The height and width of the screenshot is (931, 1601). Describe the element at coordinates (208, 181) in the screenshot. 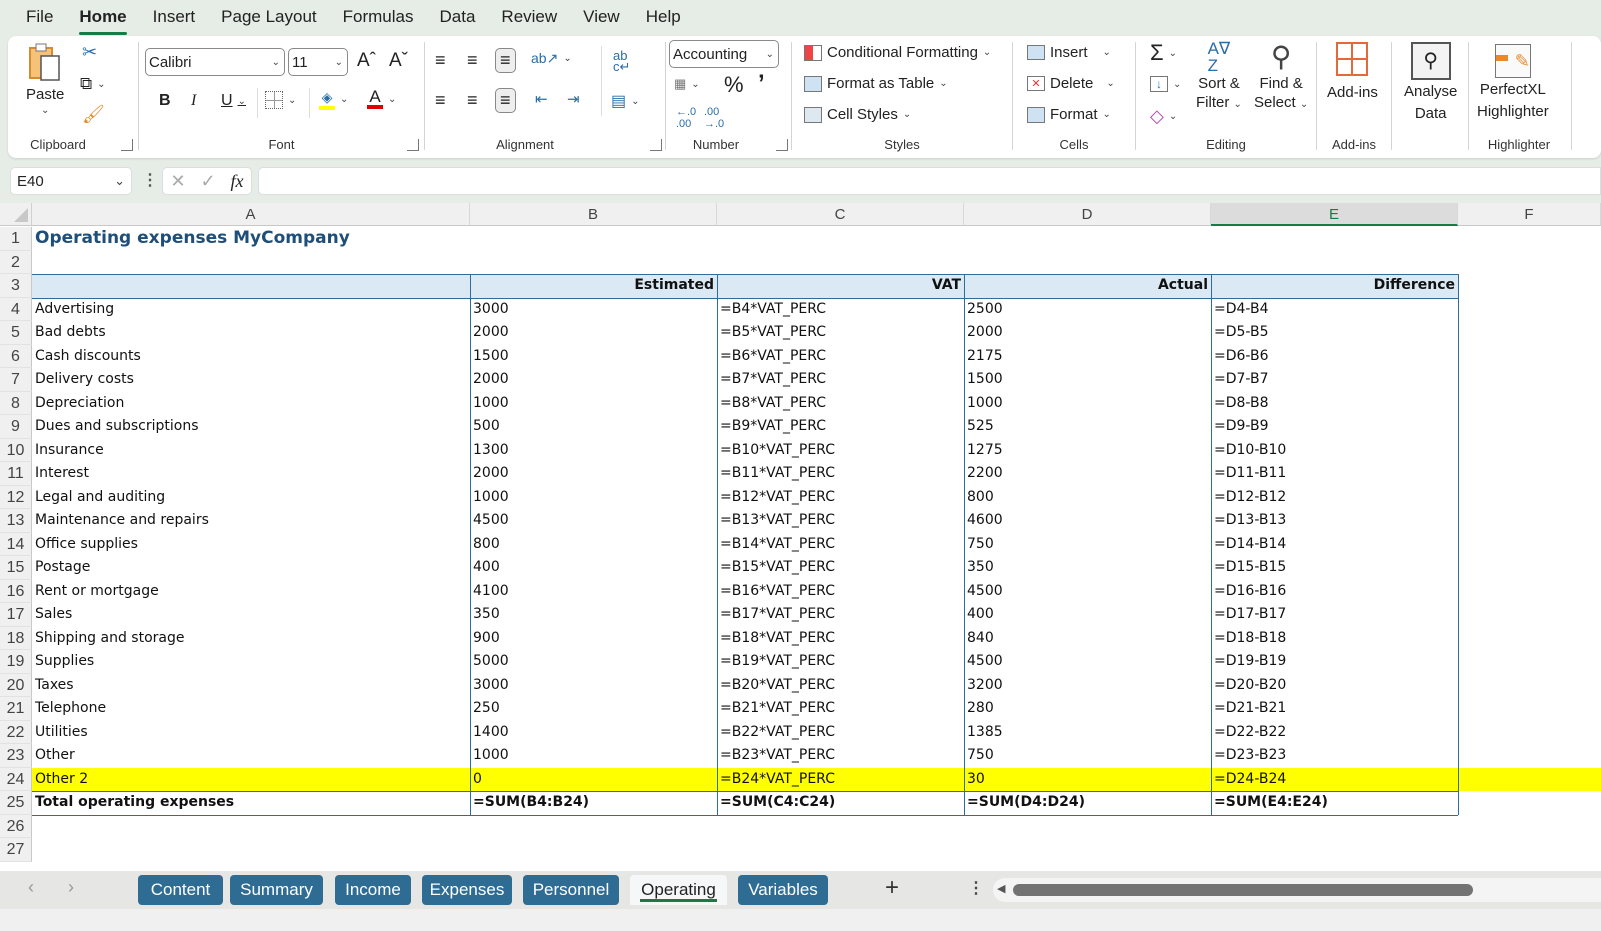

I see `enter-icon: ✓` at that location.